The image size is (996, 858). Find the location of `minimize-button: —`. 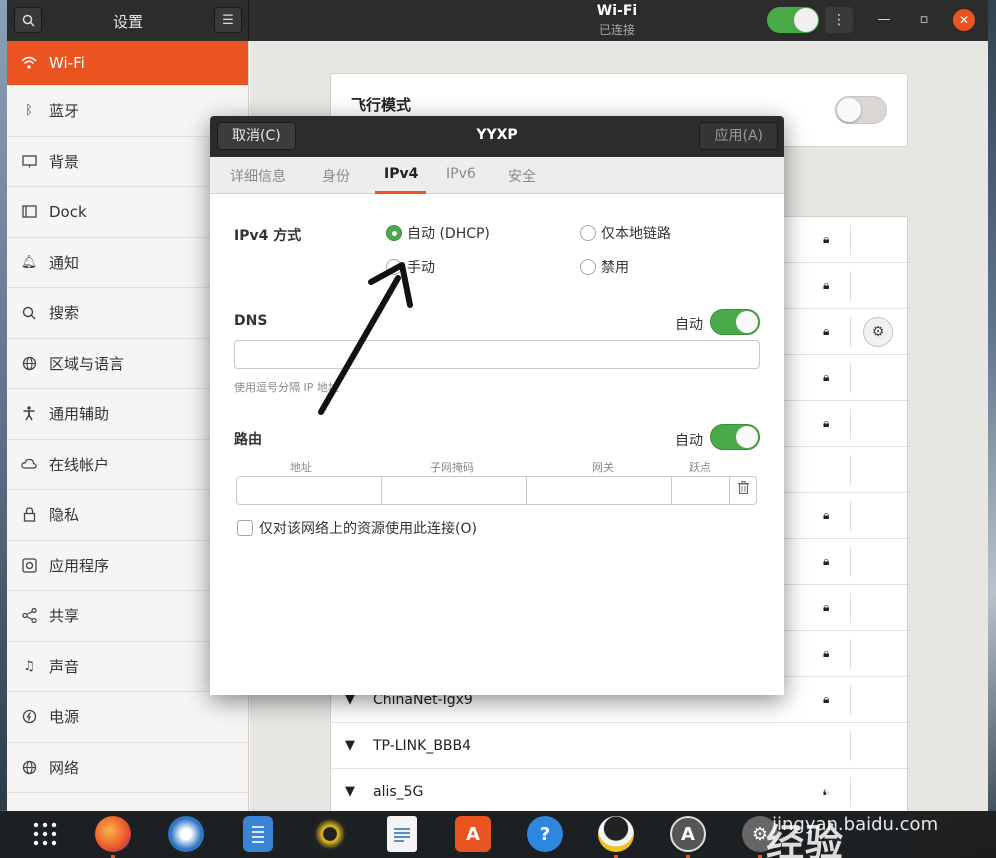

minimize-button: — is located at coordinates (884, 20).